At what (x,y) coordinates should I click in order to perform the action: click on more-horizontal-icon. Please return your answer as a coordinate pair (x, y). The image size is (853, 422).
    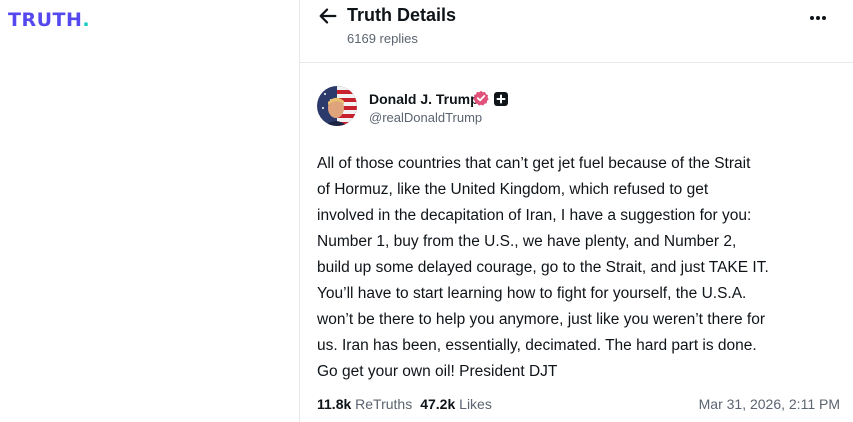
    Looking at the image, I should click on (818, 18).